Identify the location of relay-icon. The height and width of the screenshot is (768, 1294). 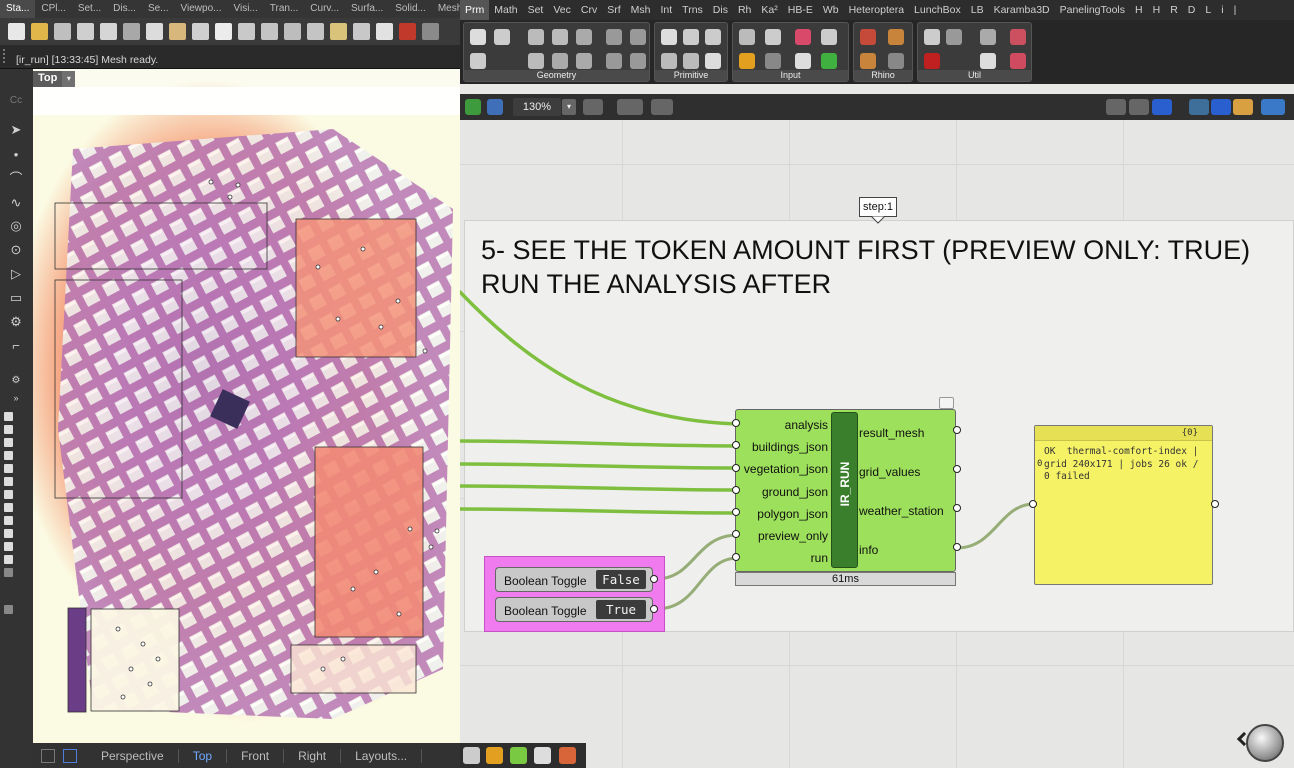
(988, 37).